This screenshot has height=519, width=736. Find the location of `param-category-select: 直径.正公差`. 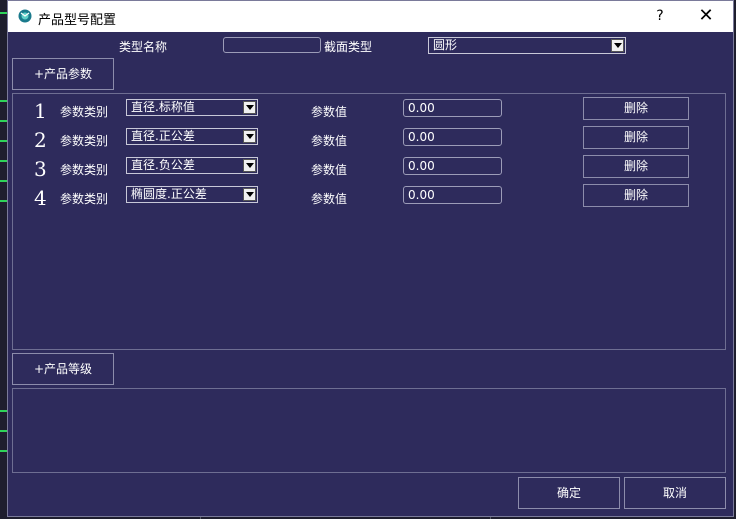

param-category-select: 直径.正公差 is located at coordinates (192, 136).